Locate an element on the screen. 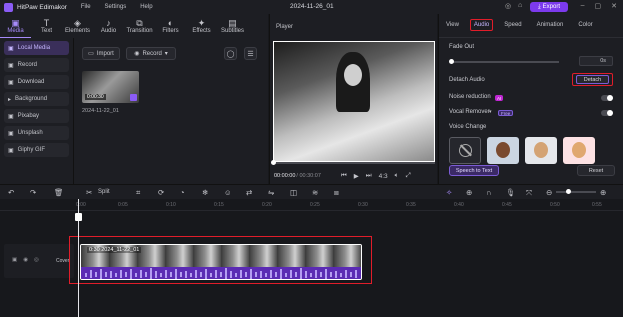 The image size is (623, 317). tab-speed: Speed is located at coordinates (512, 25).